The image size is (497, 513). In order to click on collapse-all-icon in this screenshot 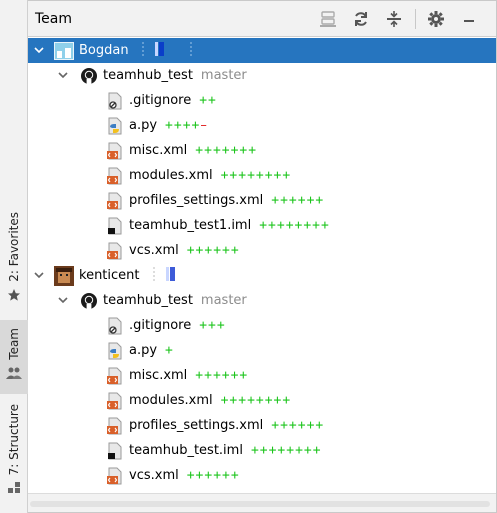, I will do `click(394, 19)`.